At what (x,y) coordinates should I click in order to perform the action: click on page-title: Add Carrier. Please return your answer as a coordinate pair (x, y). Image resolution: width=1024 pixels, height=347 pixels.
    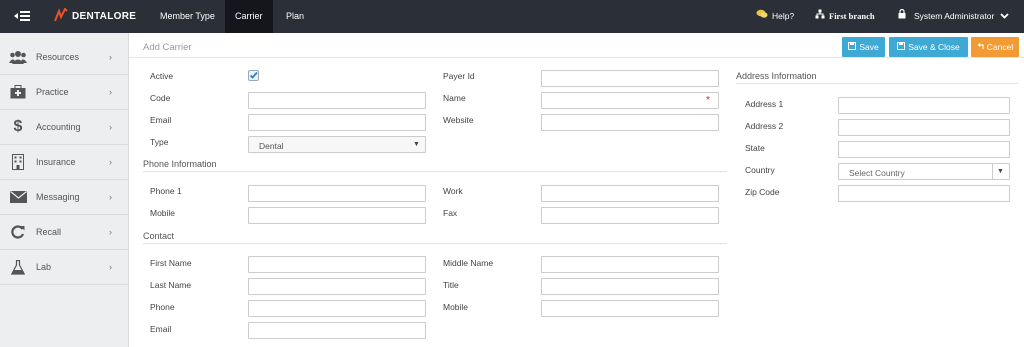
    Looking at the image, I should click on (167, 47).